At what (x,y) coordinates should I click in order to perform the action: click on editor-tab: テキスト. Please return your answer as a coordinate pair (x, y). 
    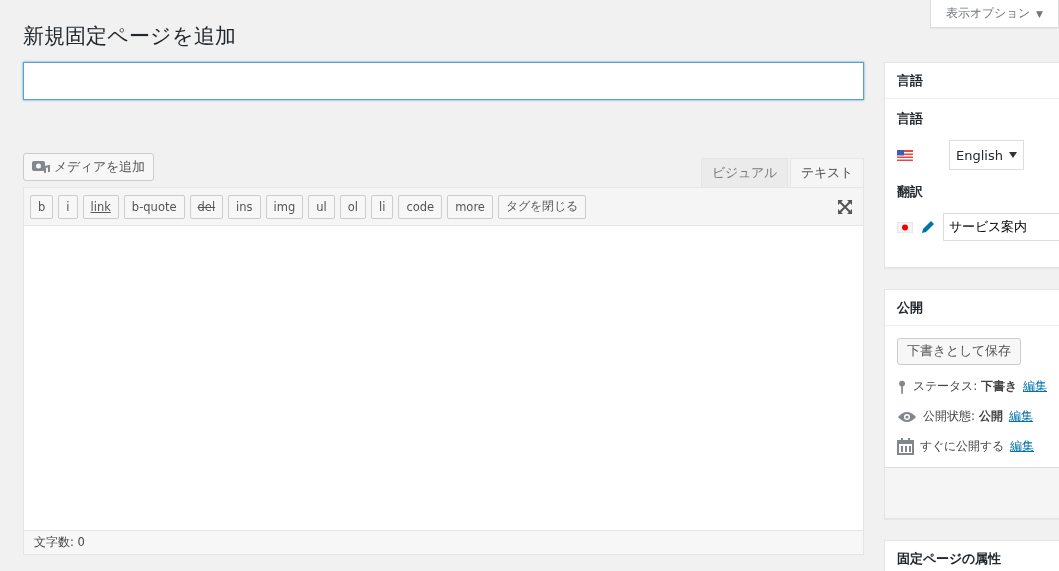
    Looking at the image, I should click on (827, 172).